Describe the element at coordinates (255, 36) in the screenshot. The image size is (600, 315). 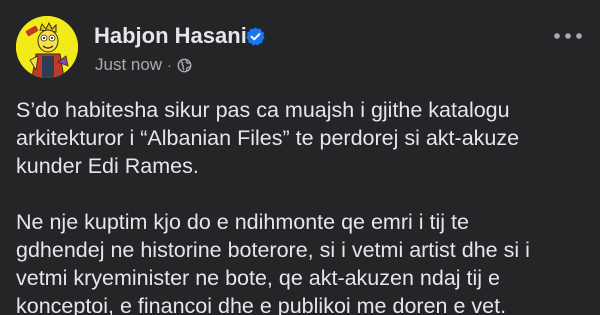
I see `verified-badge-icon` at that location.